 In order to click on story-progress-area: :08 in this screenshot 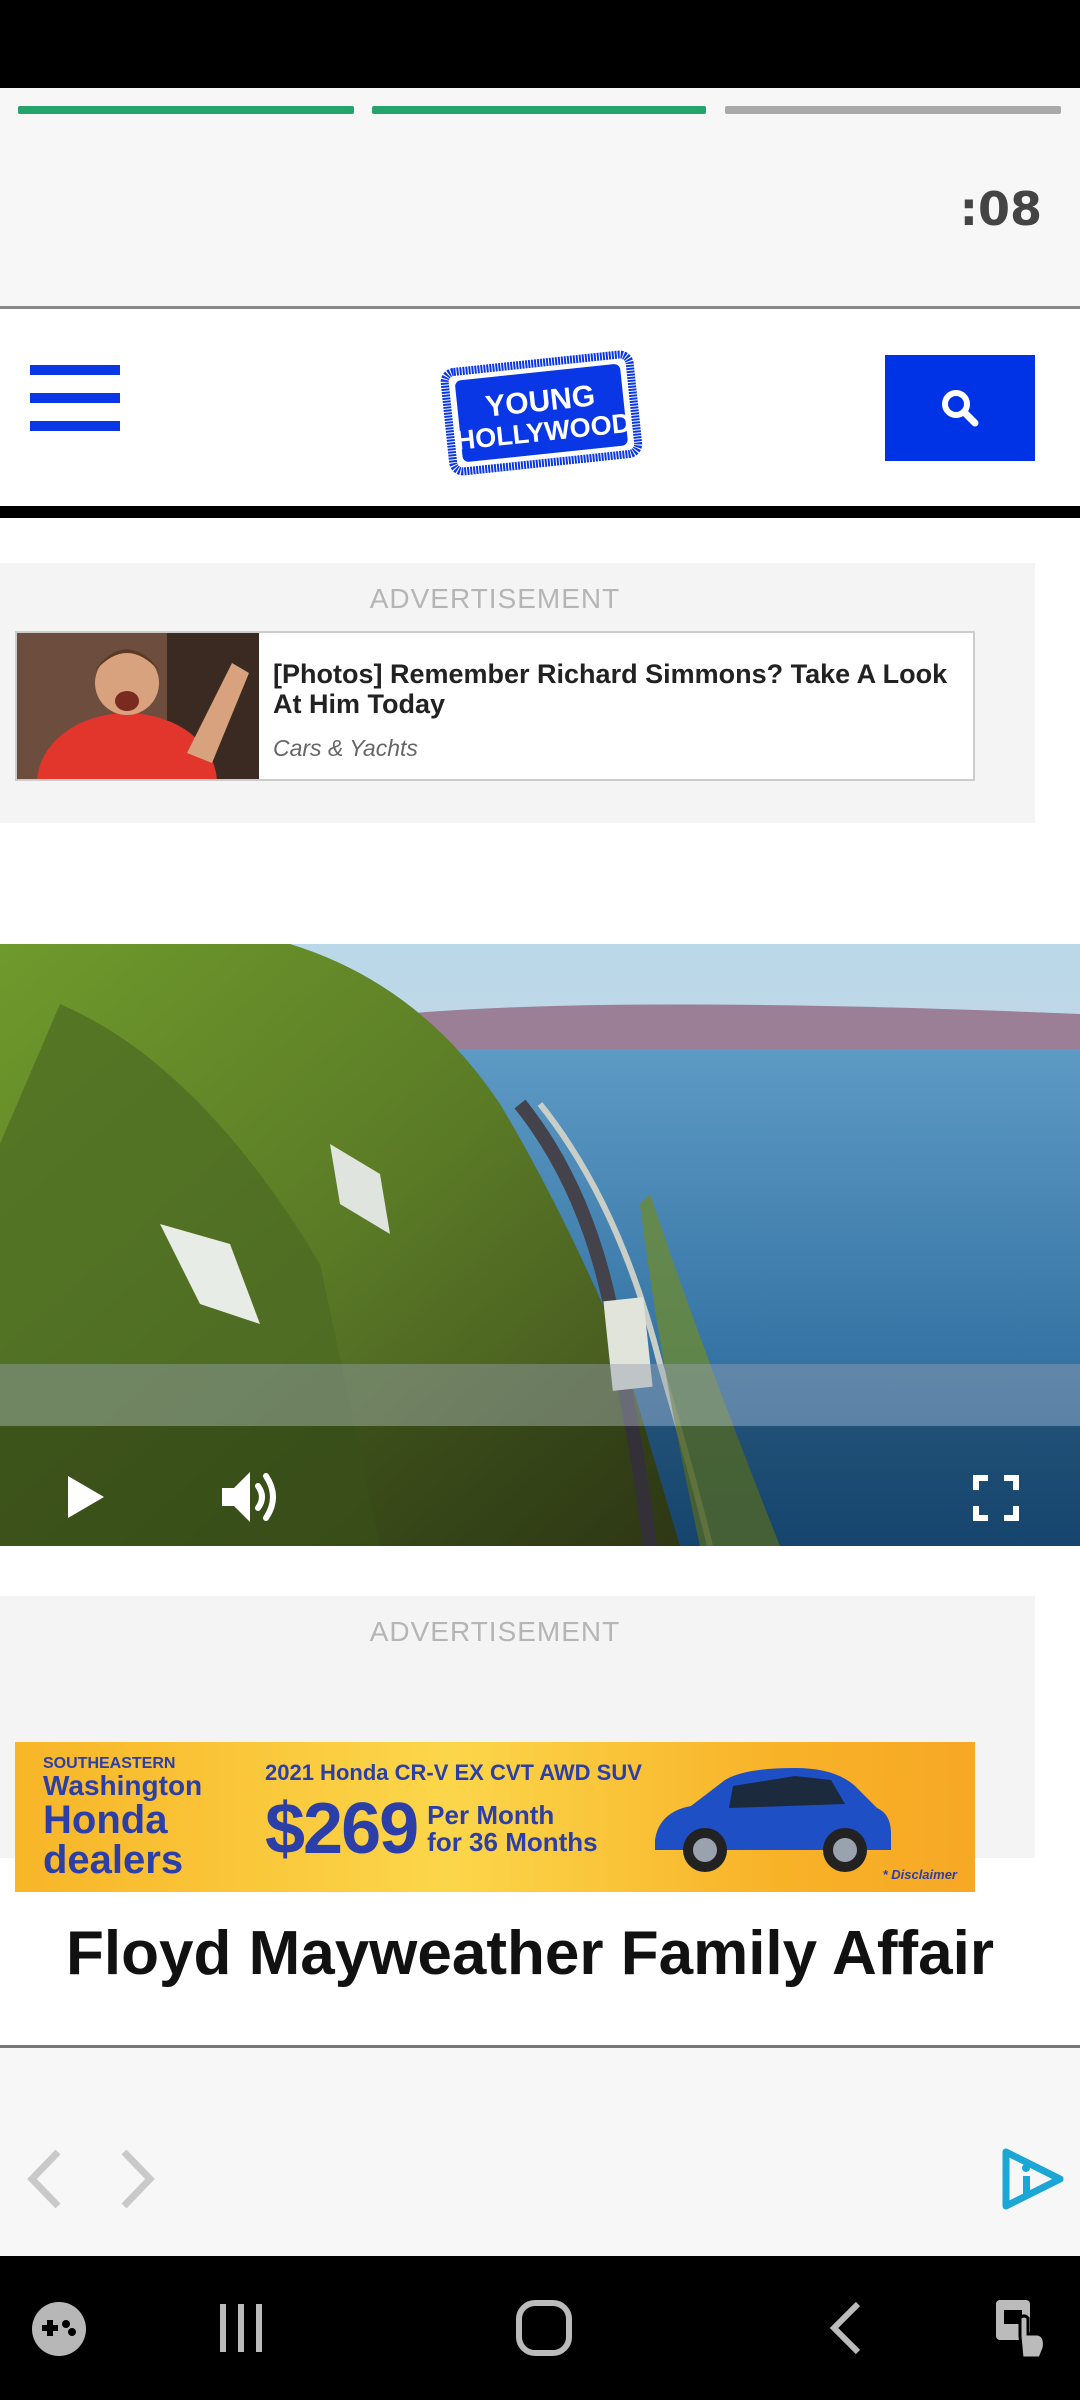, I will do `click(540, 197)`.